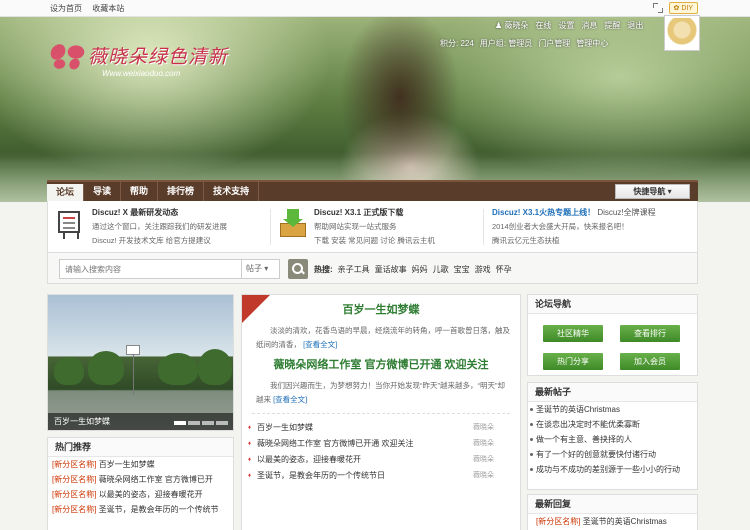 This screenshot has width=750, height=530. Describe the element at coordinates (381, 444) in the screenshot. I see `list-item: 薇晓朵网络工作室 官方微博已开通 欢迎关注薇晓朵` at that location.